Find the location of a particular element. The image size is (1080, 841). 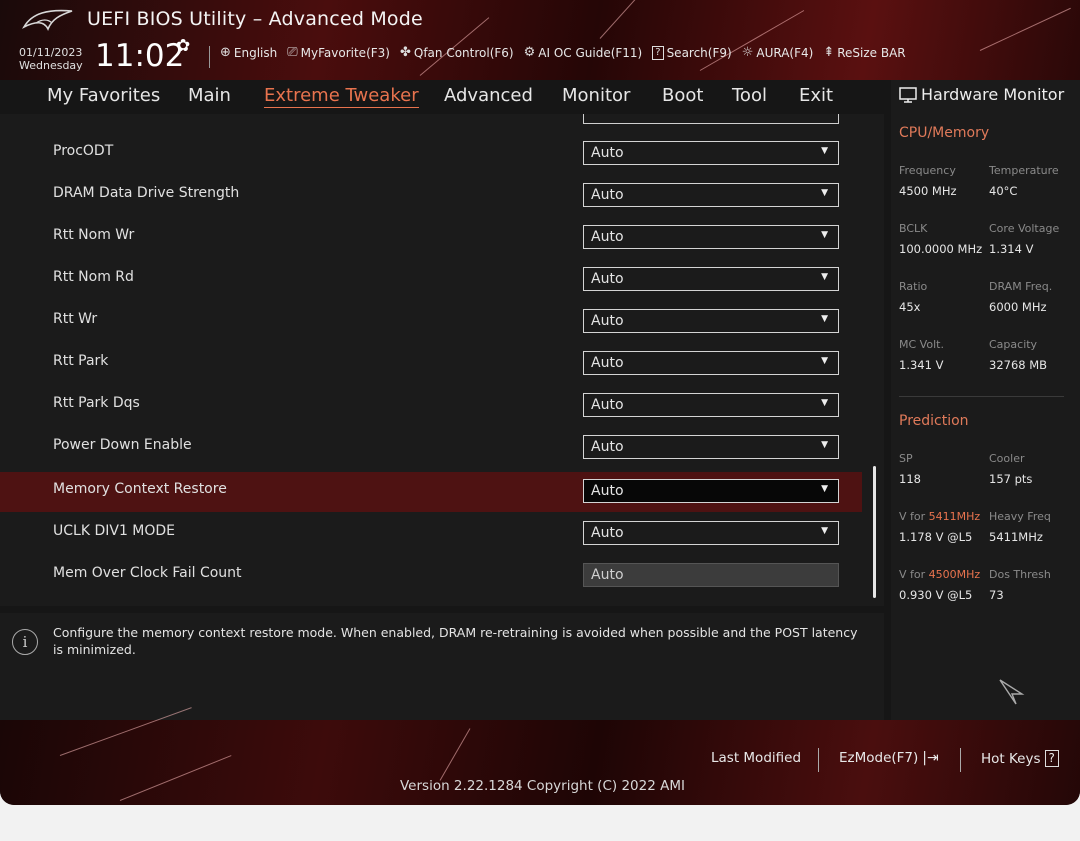

tab-advanced: Advanced is located at coordinates (488, 95).